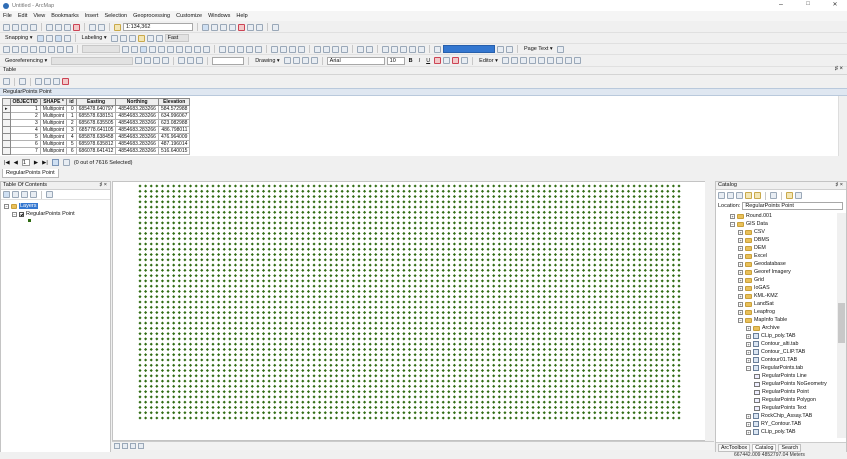 Image resolution: width=847 pixels, height=459 pixels. Describe the element at coordinates (385, 49) in the screenshot. I see `3d-icon` at that location.